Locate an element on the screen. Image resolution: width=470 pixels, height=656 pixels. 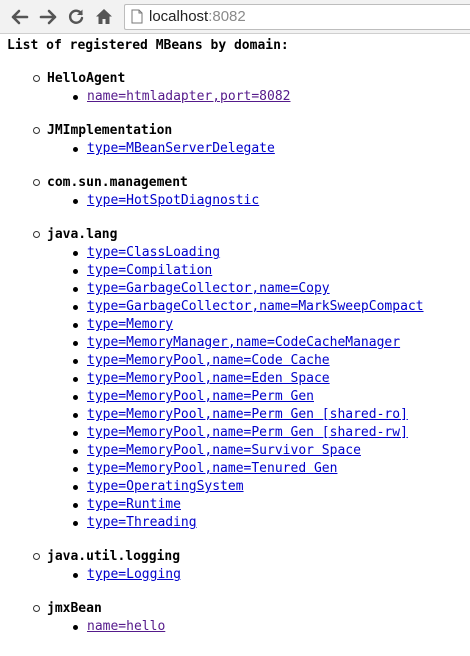
mbean-item: type=MemoryPool,name=Tenured Gen is located at coordinates (271, 469).